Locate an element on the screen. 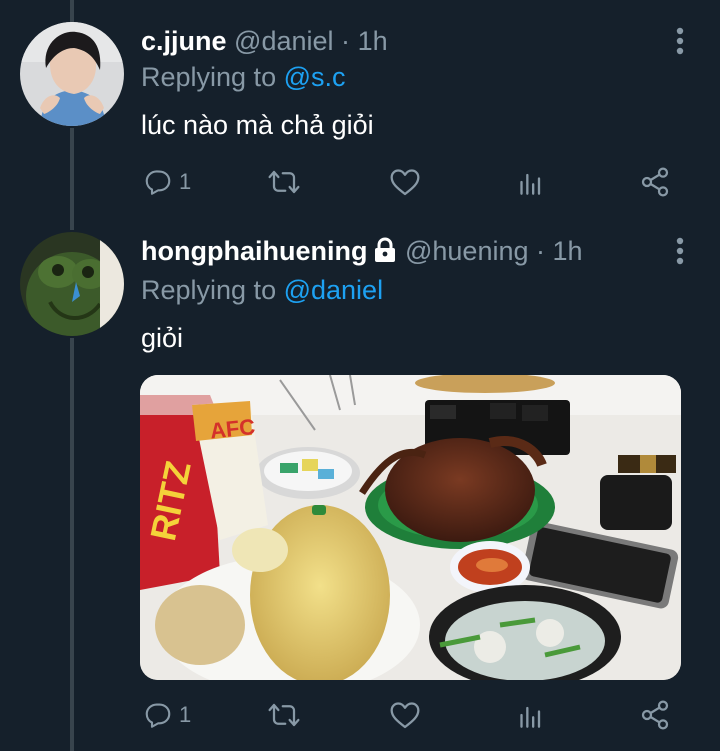 The height and width of the screenshot is (751, 720). replying-to-link: @daniel is located at coordinates (333, 290).